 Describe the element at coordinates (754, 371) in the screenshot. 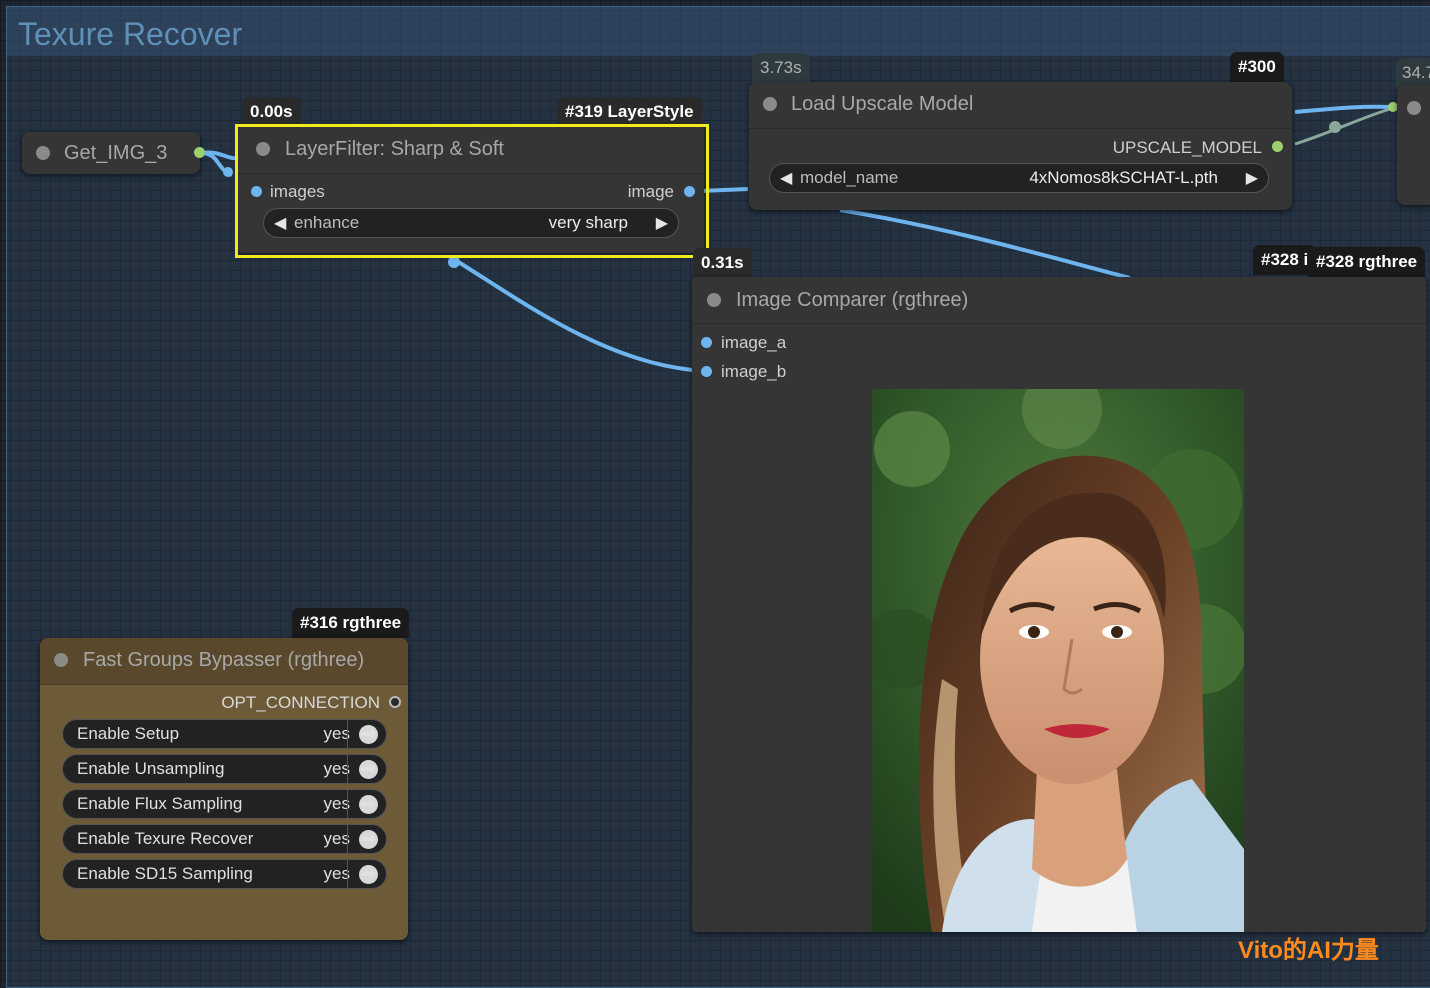

I see `image-b-label: image_b` at that location.